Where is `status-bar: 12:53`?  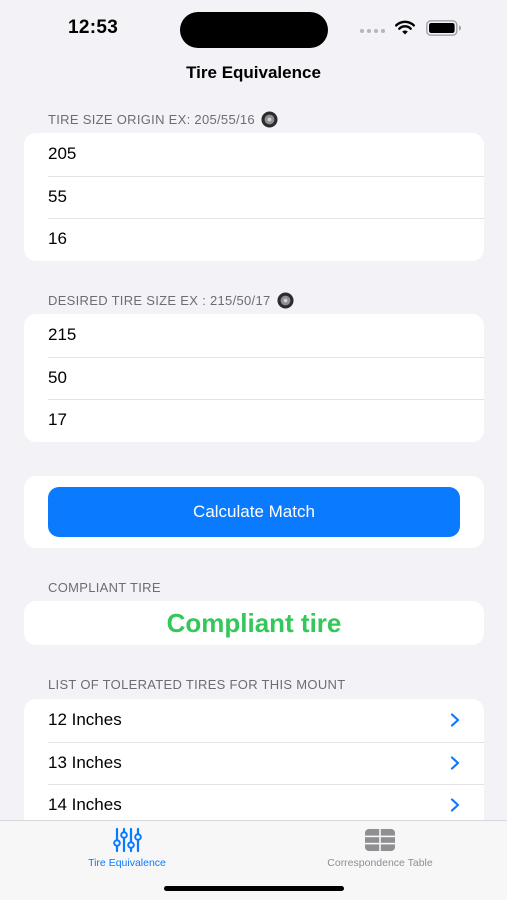 status-bar: 12:53 is located at coordinates (253, 29).